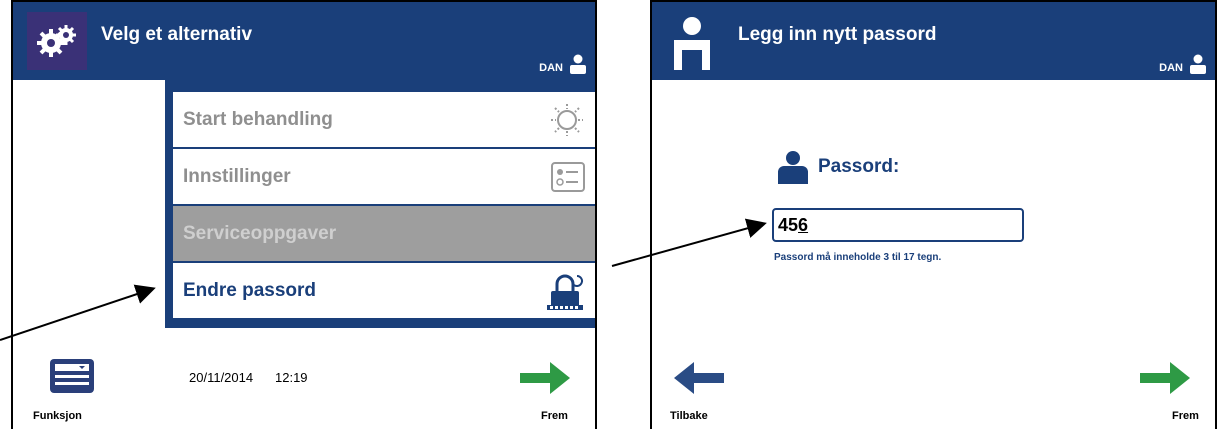  What do you see at coordinates (689, 242) in the screenshot?
I see `callout-arrow-password-field` at bounding box center [689, 242].